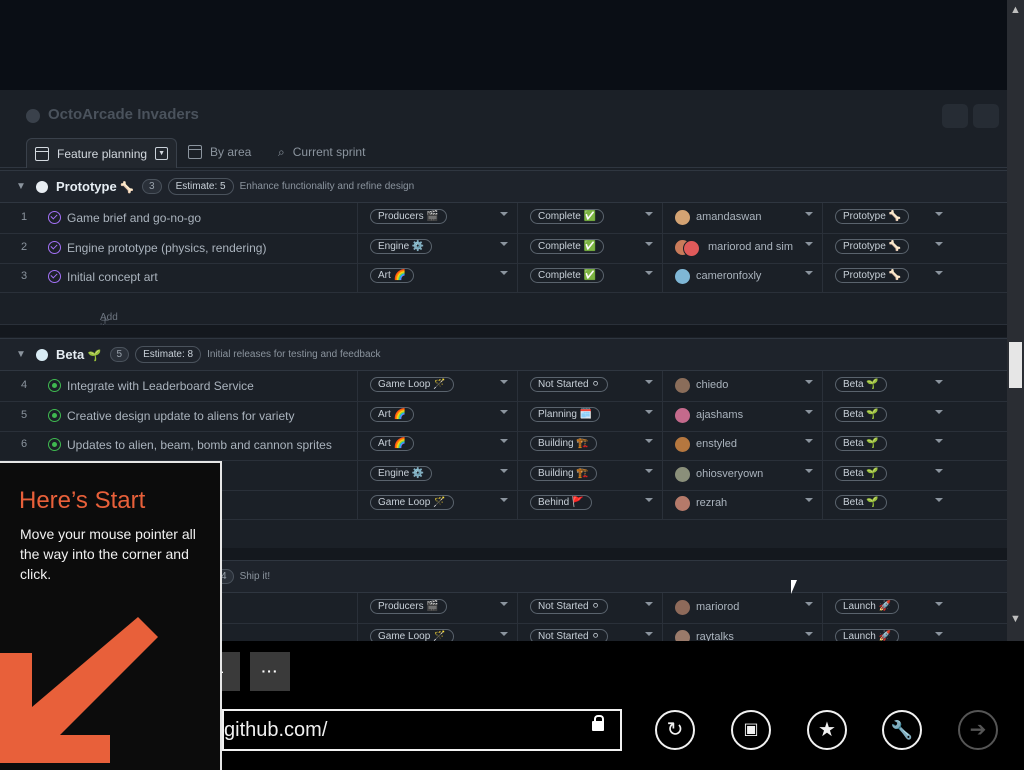  Describe the element at coordinates (112, 277) in the screenshot. I see `issue-title: Initial concept art` at that location.